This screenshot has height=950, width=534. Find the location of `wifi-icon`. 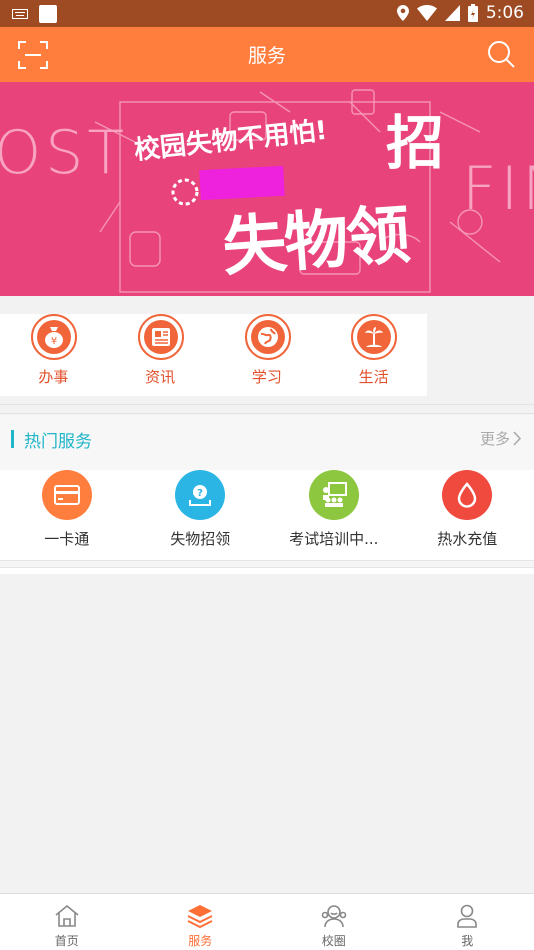

wifi-icon is located at coordinates (426, 13).